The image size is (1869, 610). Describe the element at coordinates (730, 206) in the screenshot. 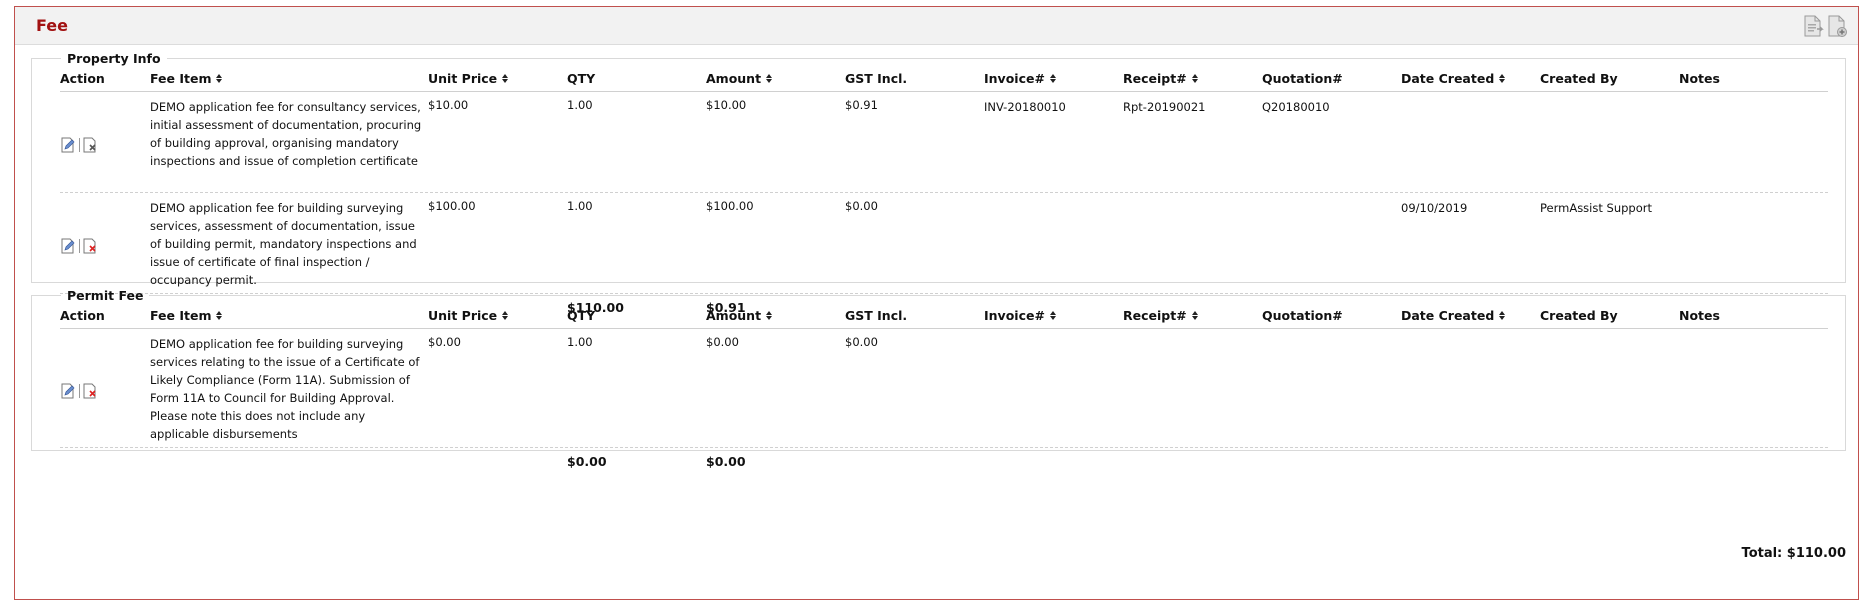

I see `amount-value: $100.00` at that location.